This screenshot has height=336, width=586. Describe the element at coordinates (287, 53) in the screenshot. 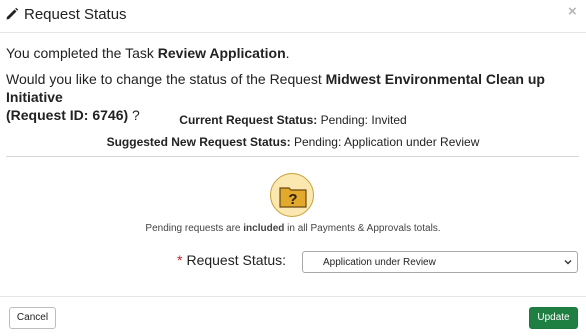

I see `task-completed-suffix: .` at that location.